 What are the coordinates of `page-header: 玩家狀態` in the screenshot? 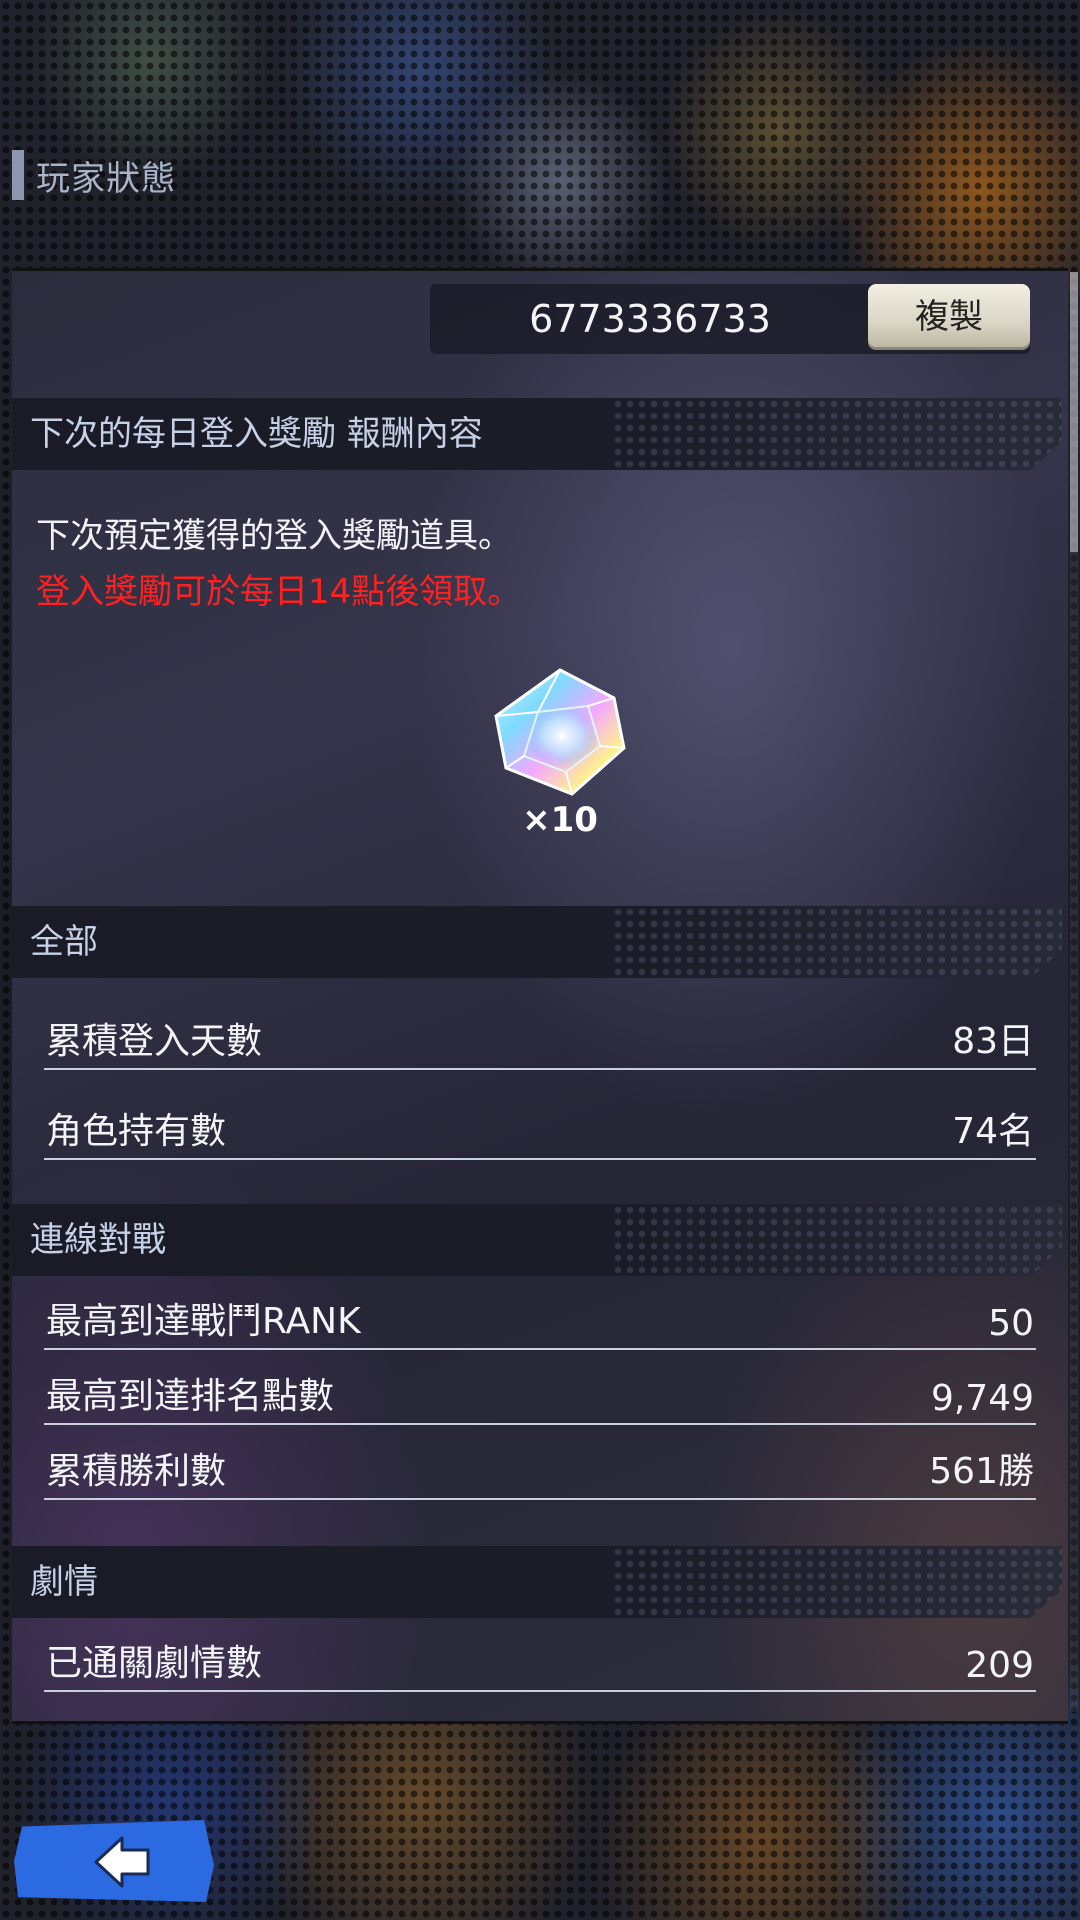 It's located at (94, 175).